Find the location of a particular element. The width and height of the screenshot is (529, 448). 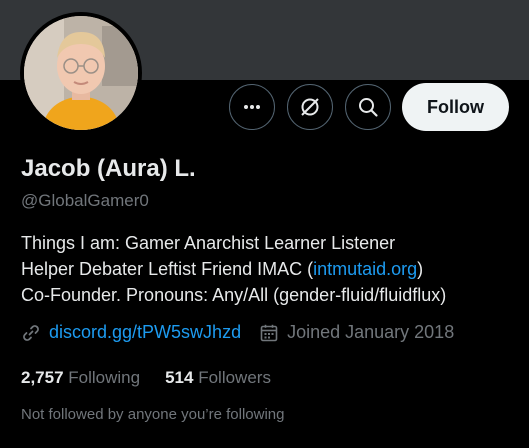

bio-line-2-suffix: ) is located at coordinates (420, 269).